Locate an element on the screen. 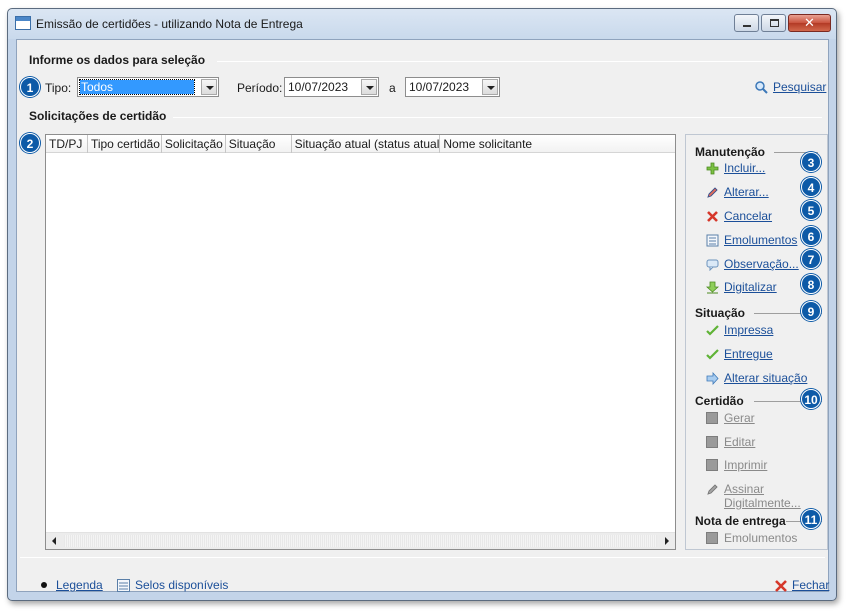  plus-icon is located at coordinates (712, 168).